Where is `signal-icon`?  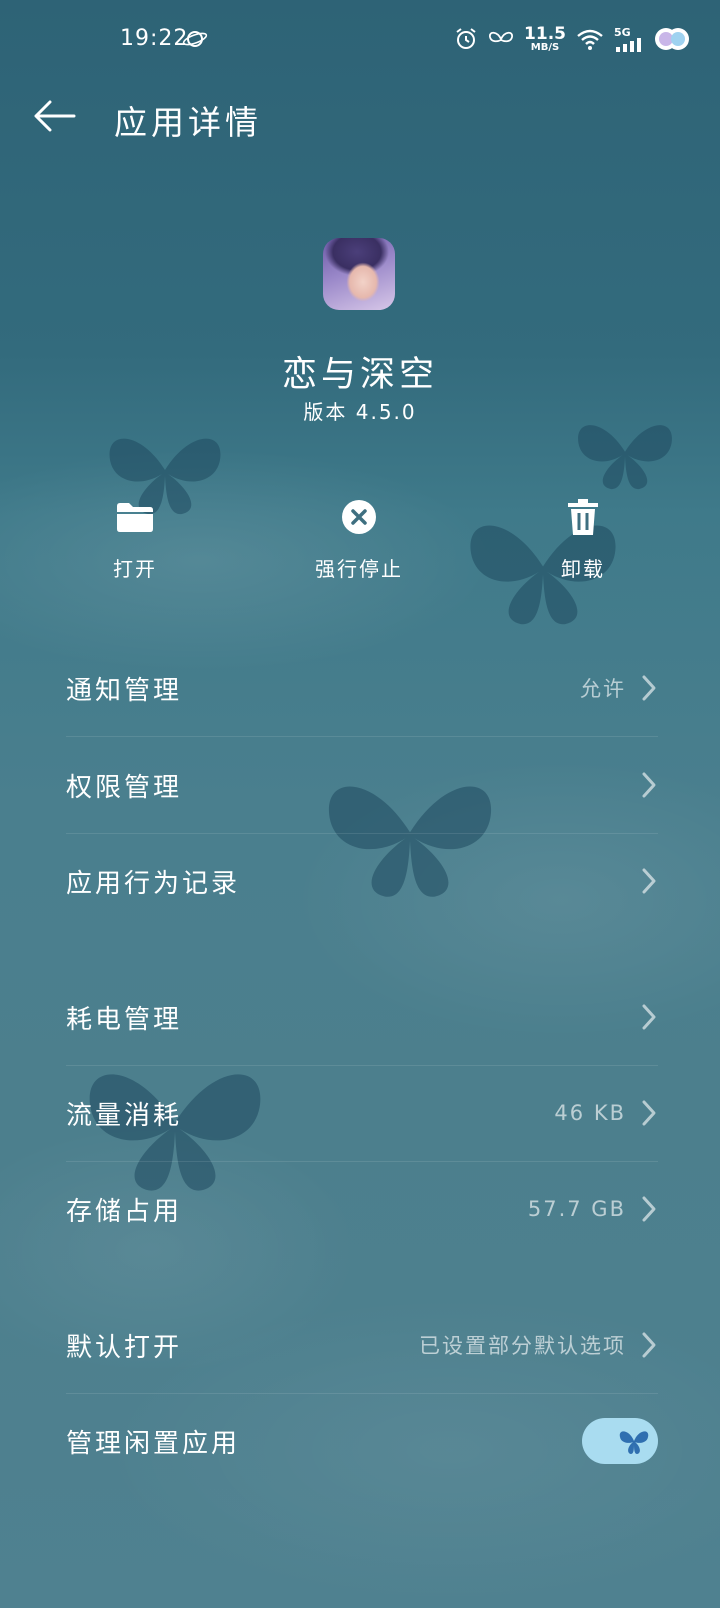
signal-icon is located at coordinates (628, 44).